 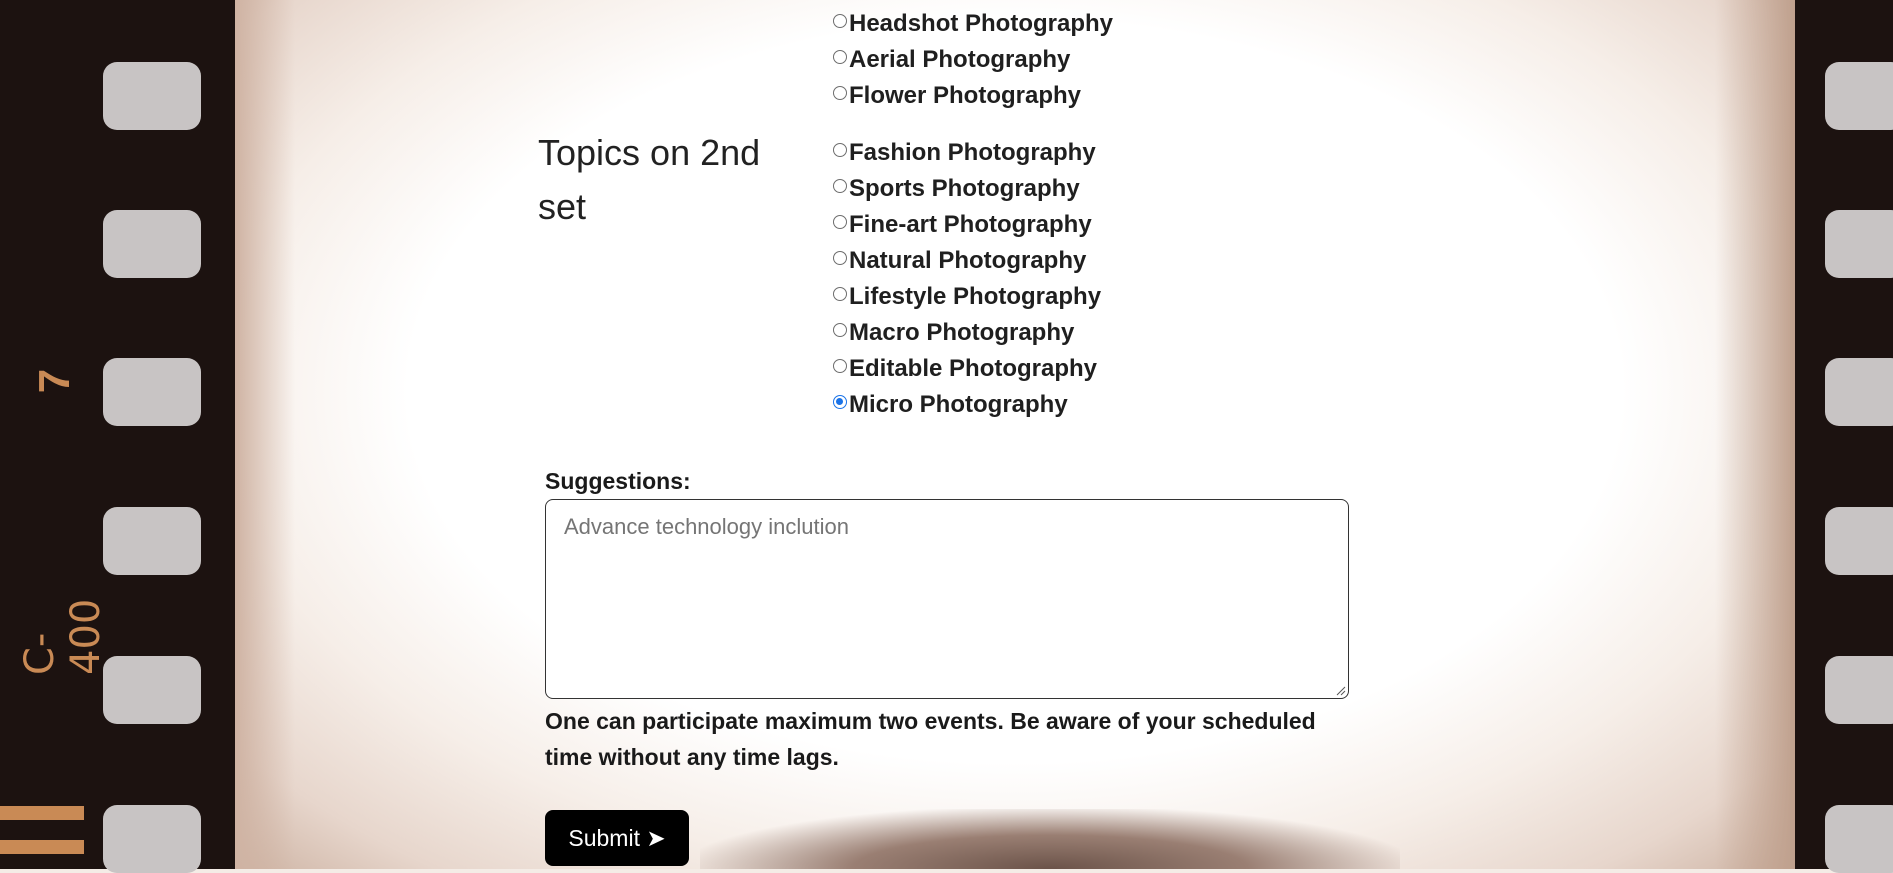 What do you see at coordinates (63, 636) in the screenshot?
I see `film-code: C-400` at bounding box center [63, 636].